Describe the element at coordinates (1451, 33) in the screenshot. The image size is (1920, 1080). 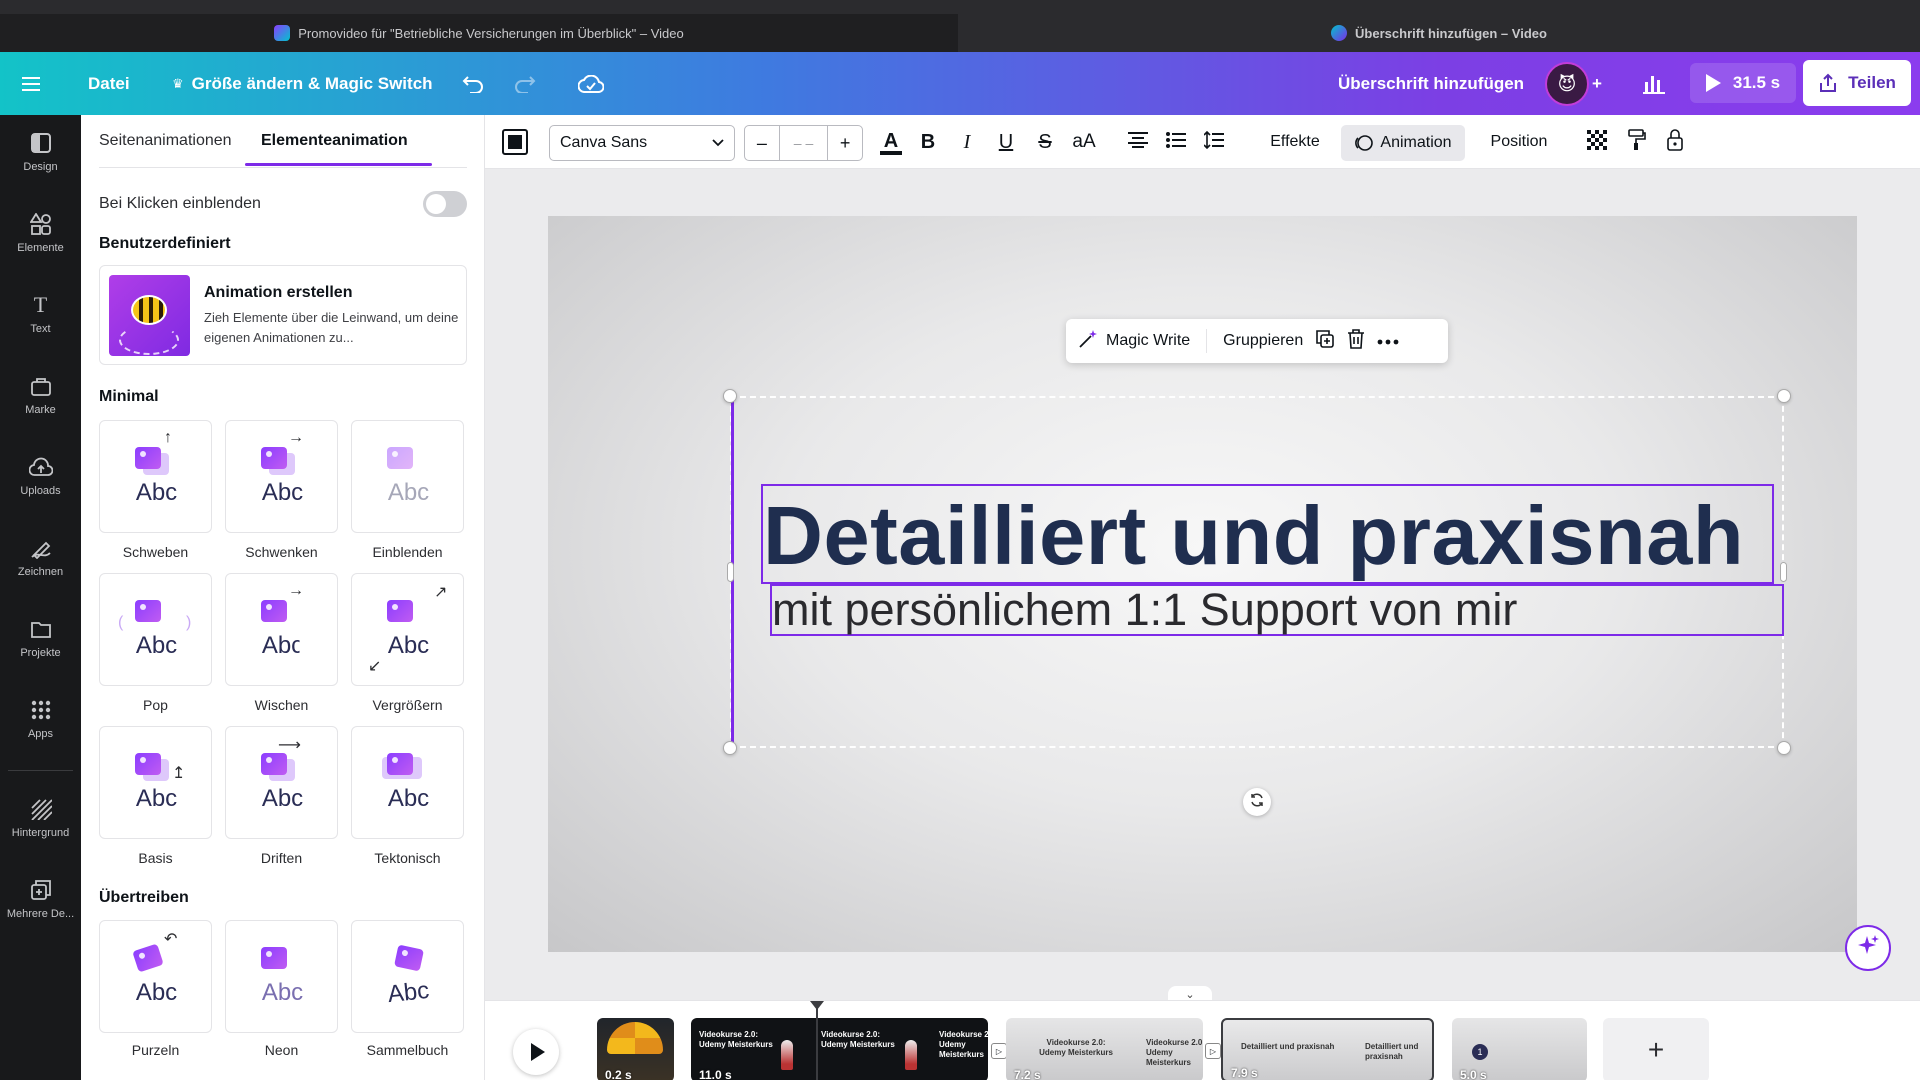
I see `browser-tab-title: Überschrift hinzufügen – Video` at that location.